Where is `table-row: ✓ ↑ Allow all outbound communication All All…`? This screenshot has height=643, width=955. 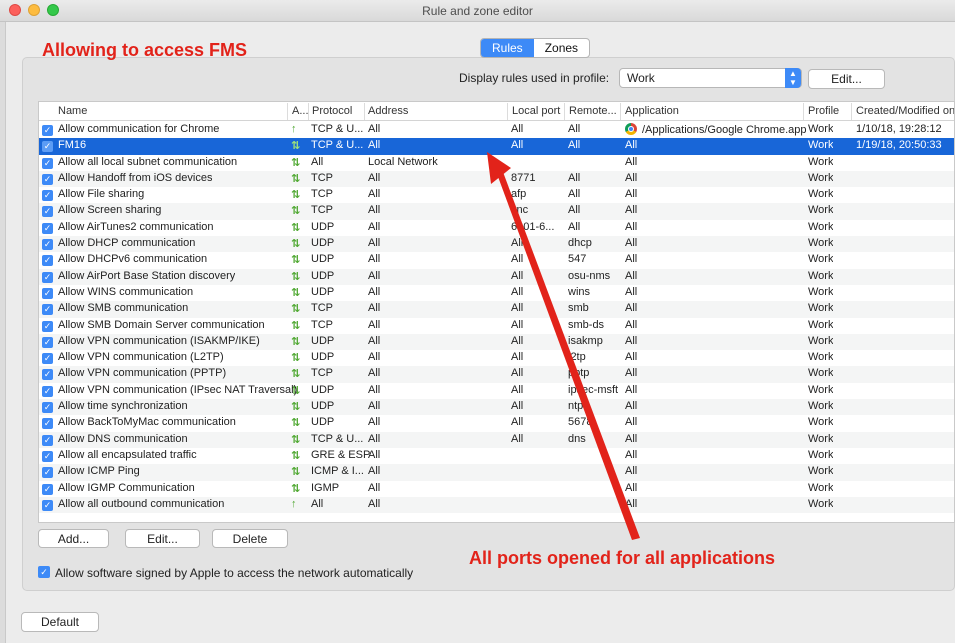
table-row: ✓ ↑ Allow all outbound communication All All… is located at coordinates (496, 505).